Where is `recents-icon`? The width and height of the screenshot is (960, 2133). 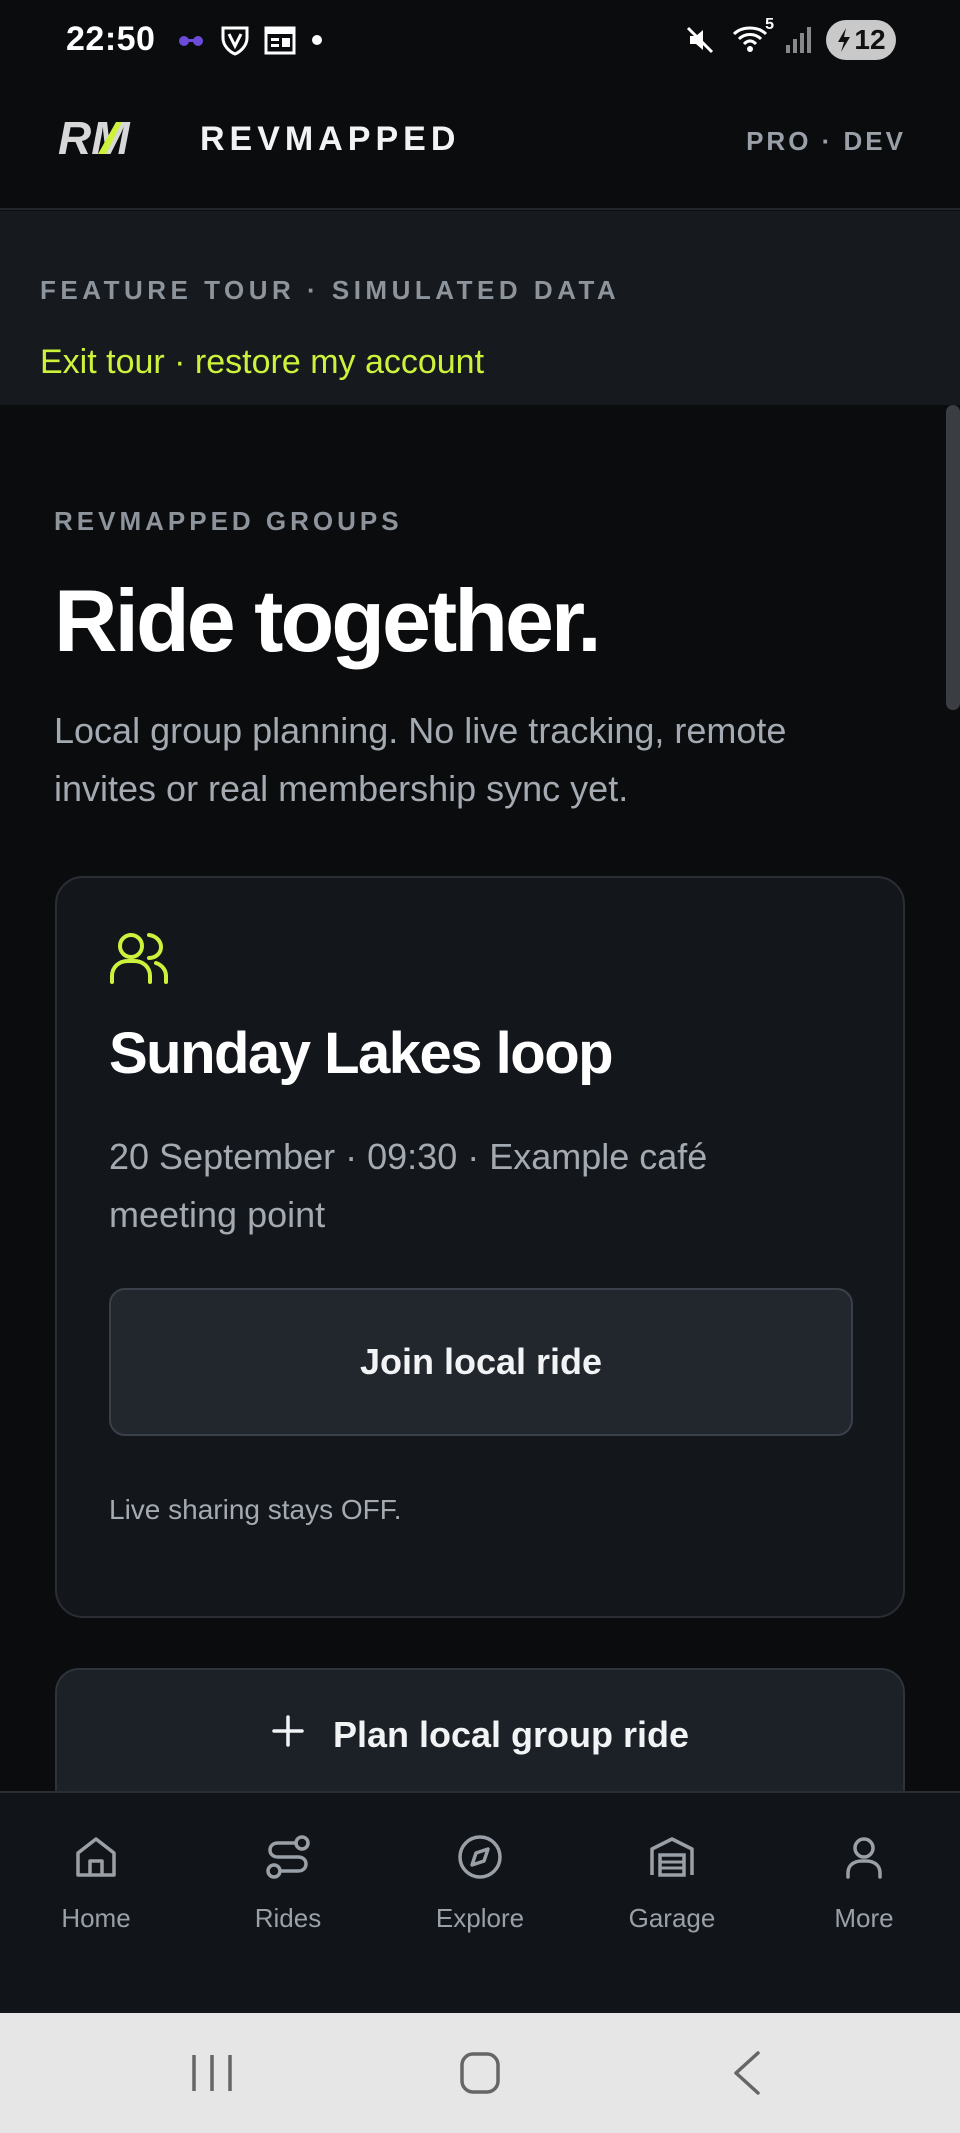
recents-icon is located at coordinates (212, 2073).